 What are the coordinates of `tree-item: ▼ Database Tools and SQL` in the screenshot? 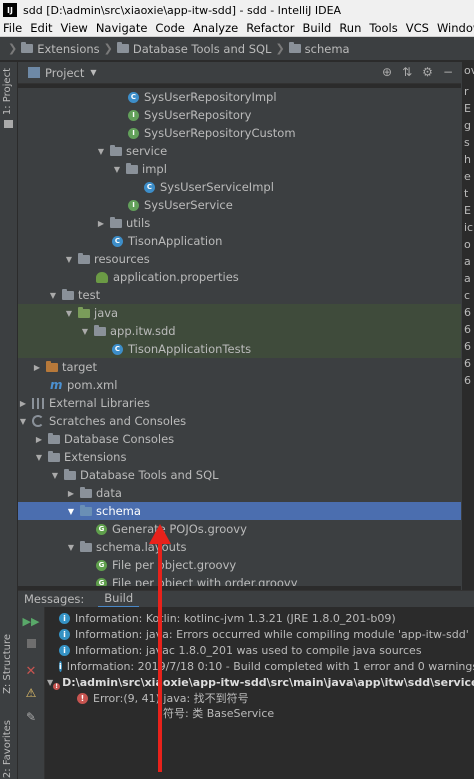 It's located at (239, 475).